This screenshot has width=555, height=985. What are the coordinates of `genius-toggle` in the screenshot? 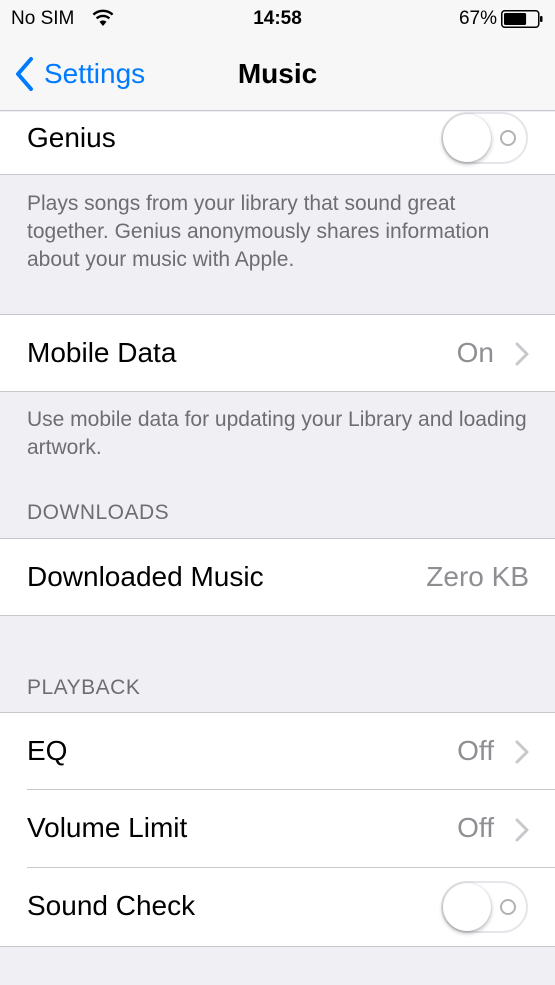 It's located at (484, 138).